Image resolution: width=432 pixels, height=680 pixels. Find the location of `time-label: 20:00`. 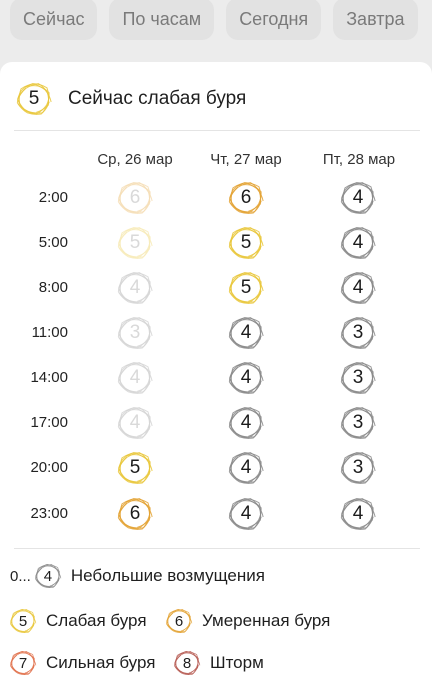

time-label: 20:00 is located at coordinates (49, 467).